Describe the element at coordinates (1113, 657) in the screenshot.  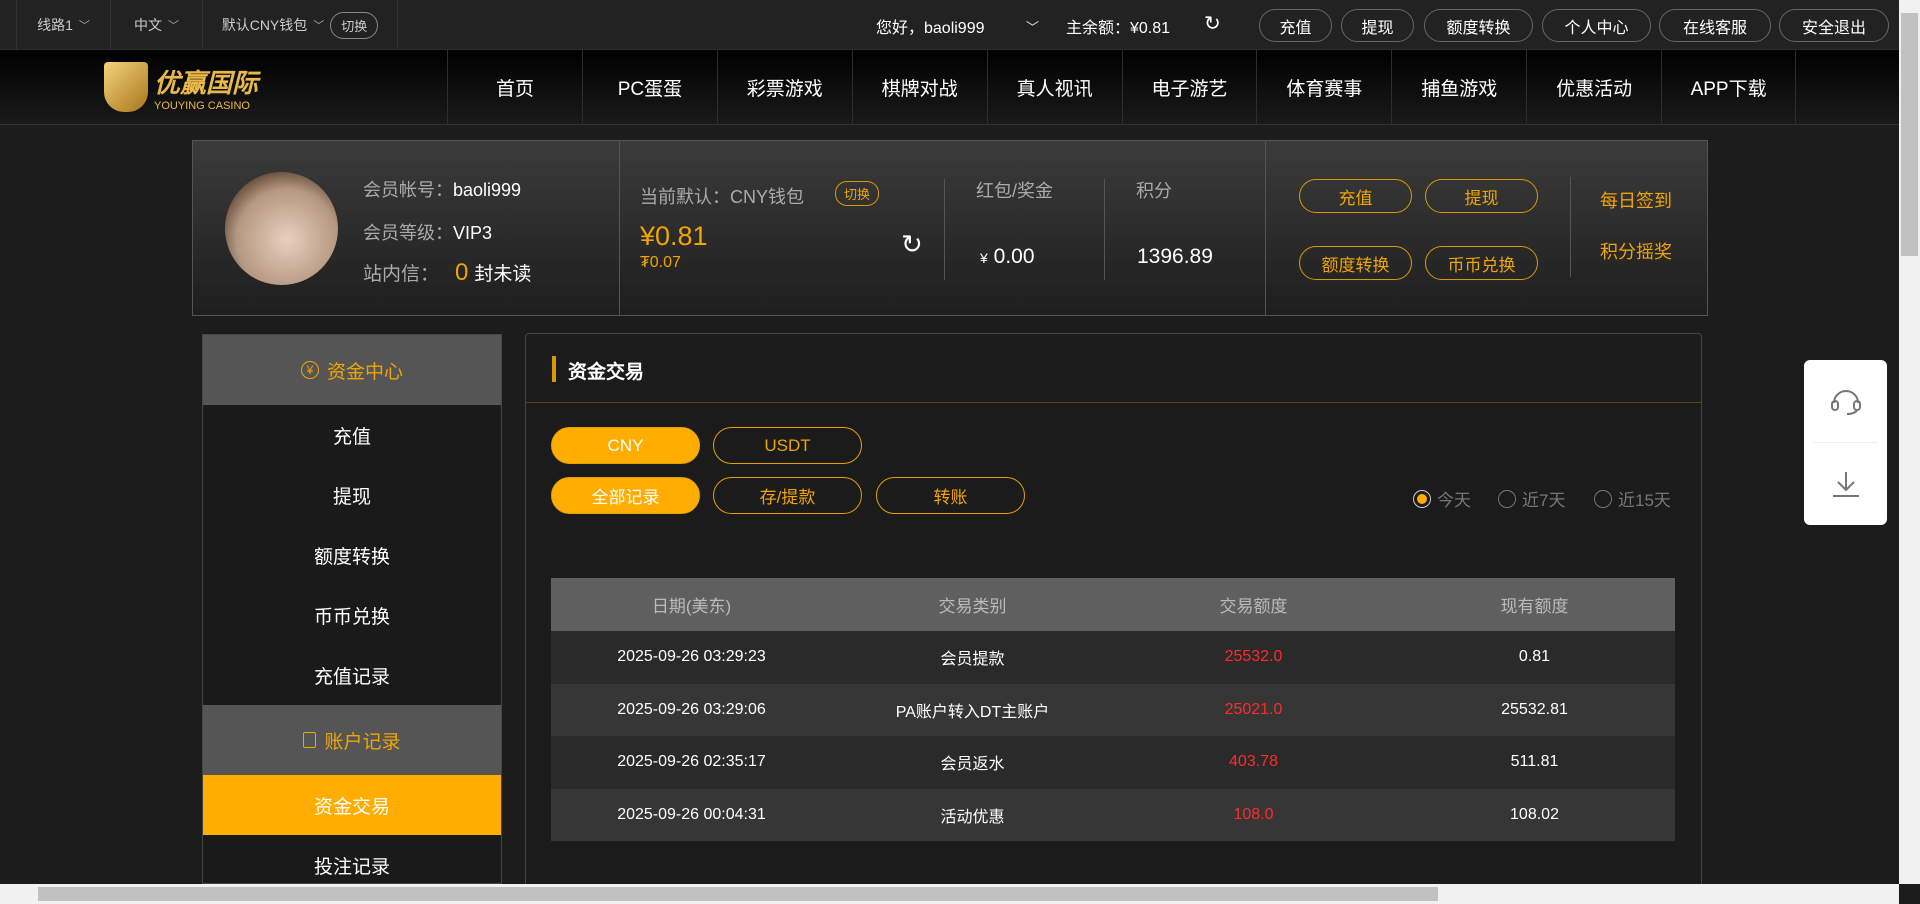
I see `table-row: 2025-09-26 03:29:23 会员提款 25532.0 0.81` at that location.